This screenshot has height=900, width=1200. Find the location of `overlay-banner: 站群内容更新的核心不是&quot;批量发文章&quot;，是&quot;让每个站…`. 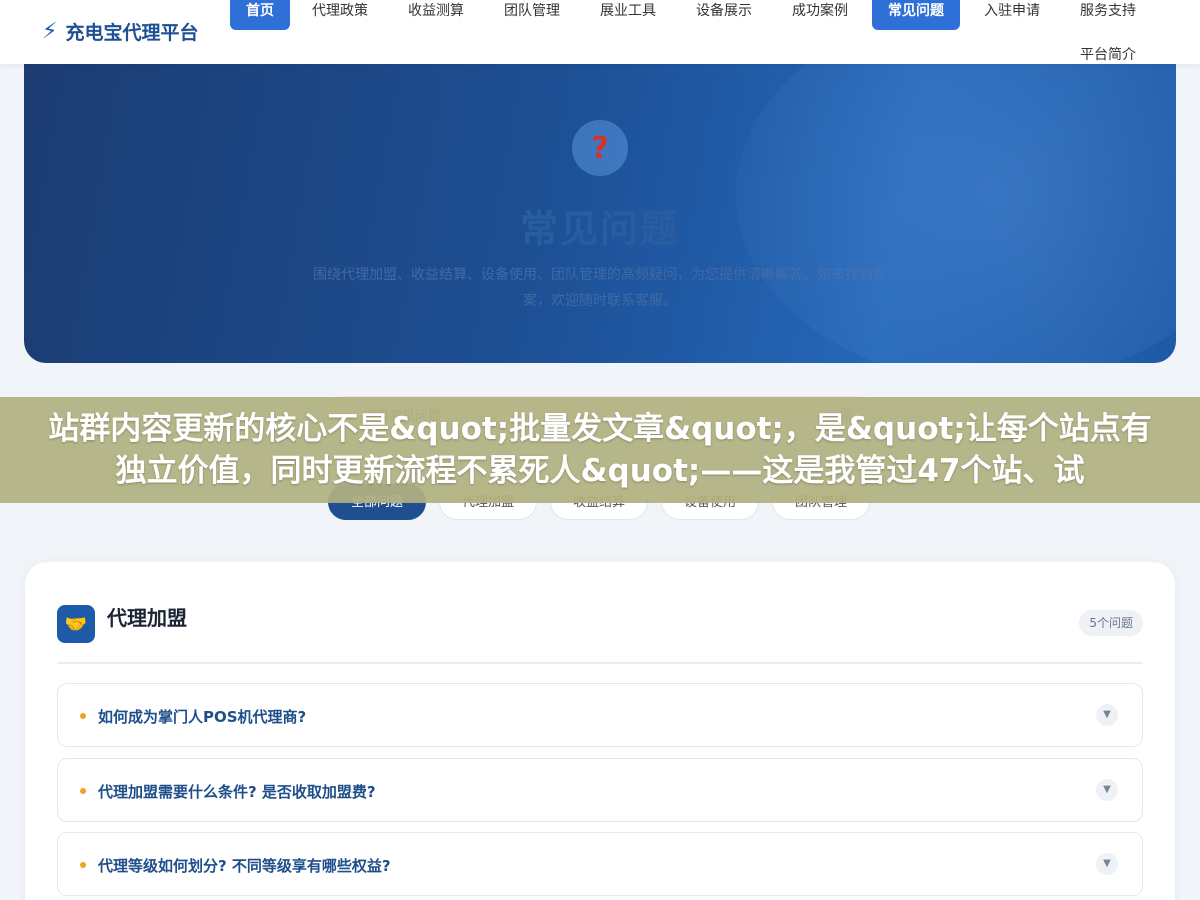

overlay-banner: 站群内容更新的核心不是&quot;批量发文章&quot;，是&quot;让每个站… is located at coordinates (600, 450).